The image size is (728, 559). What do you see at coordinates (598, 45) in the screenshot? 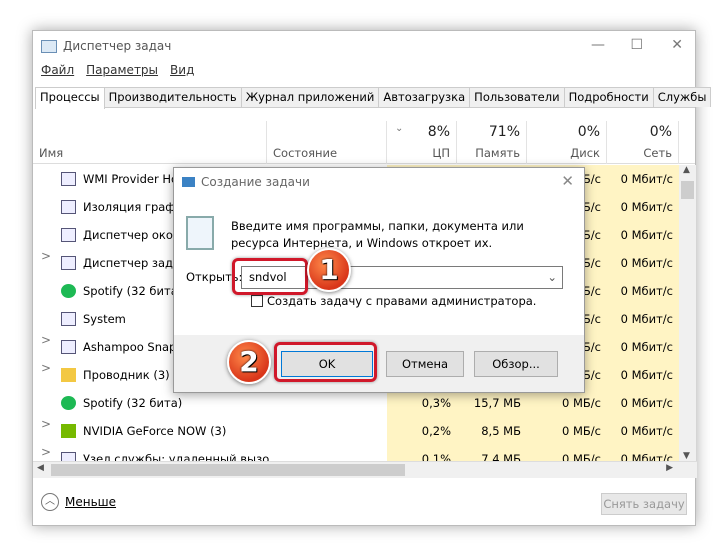
I see `minimize-button: —` at bounding box center [598, 45].